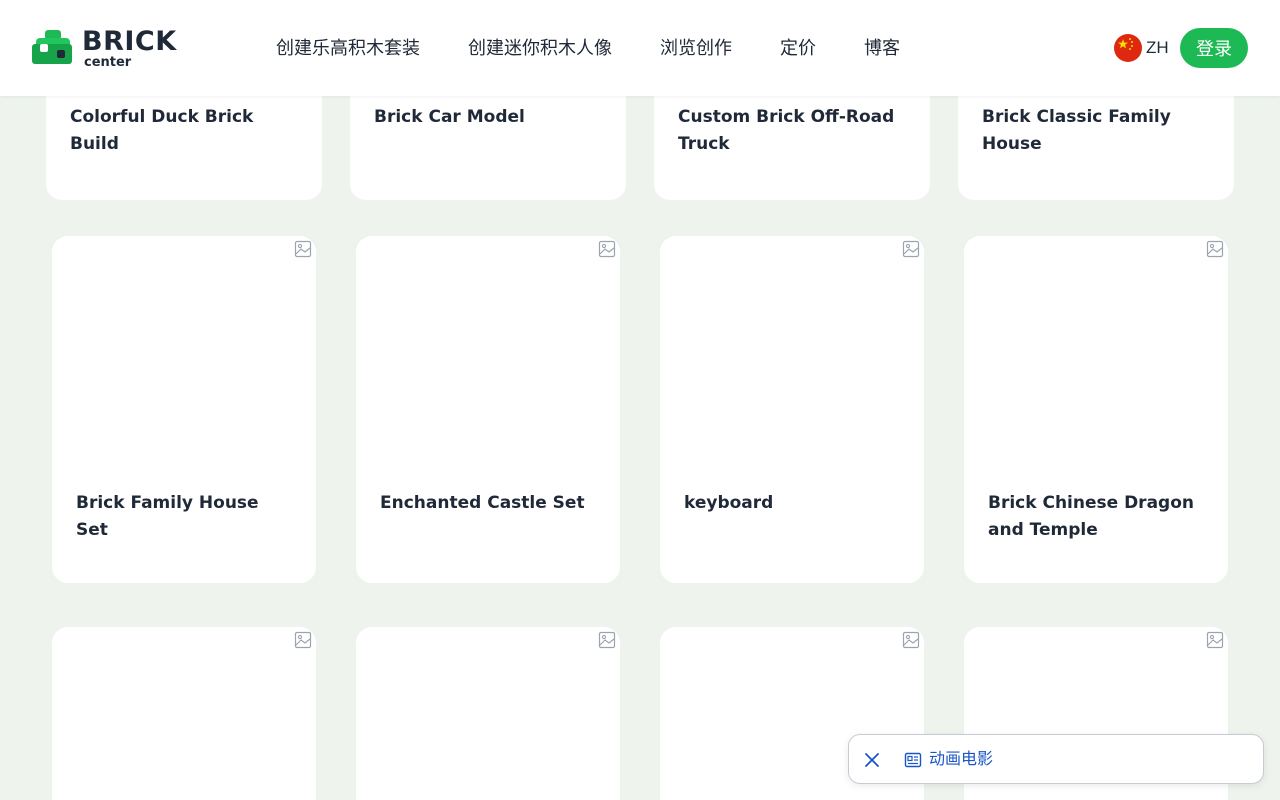 This screenshot has height=800, width=1280. What do you see at coordinates (108, 62) in the screenshot?
I see `logo-subtitle: center` at bounding box center [108, 62].